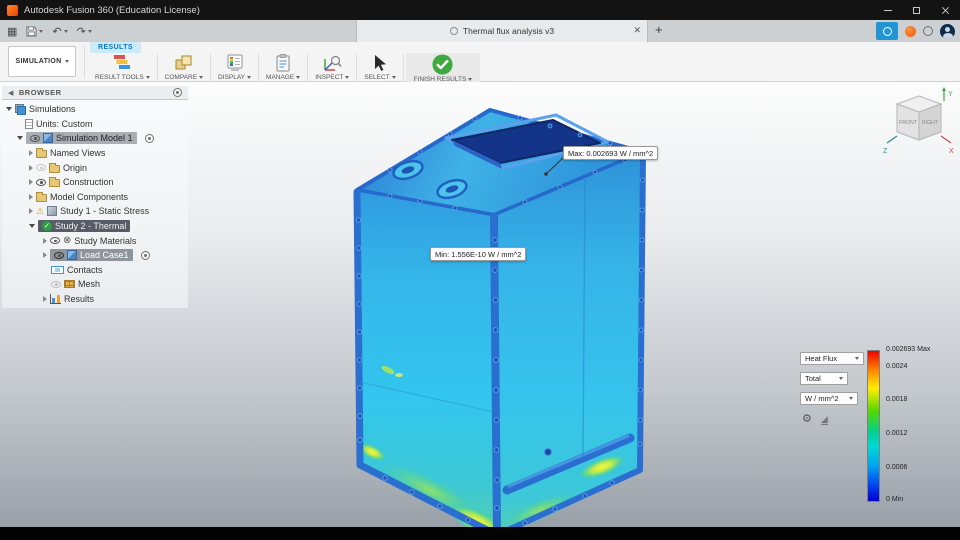  I want to click on compare-icon, so click(183, 62).